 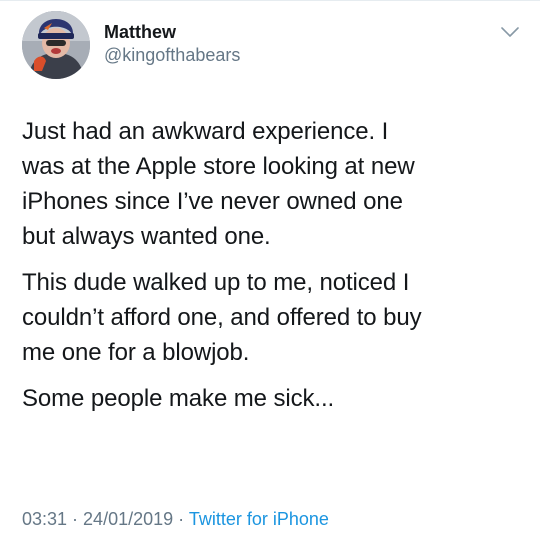 What do you see at coordinates (172, 55) in the screenshot?
I see `author-handle: @kingofthabears` at bounding box center [172, 55].